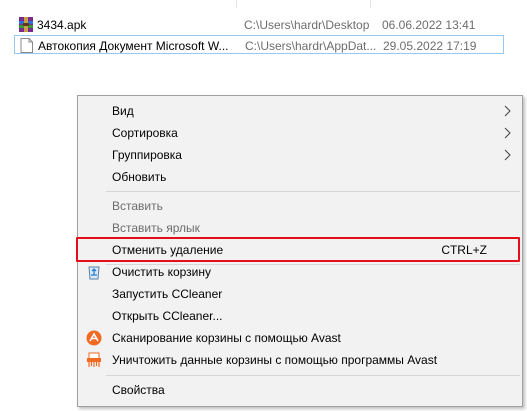 Image resolution: width=527 pixels, height=411 pixels. I want to click on menu-item-label: Вставить ярлык, so click(156, 228).